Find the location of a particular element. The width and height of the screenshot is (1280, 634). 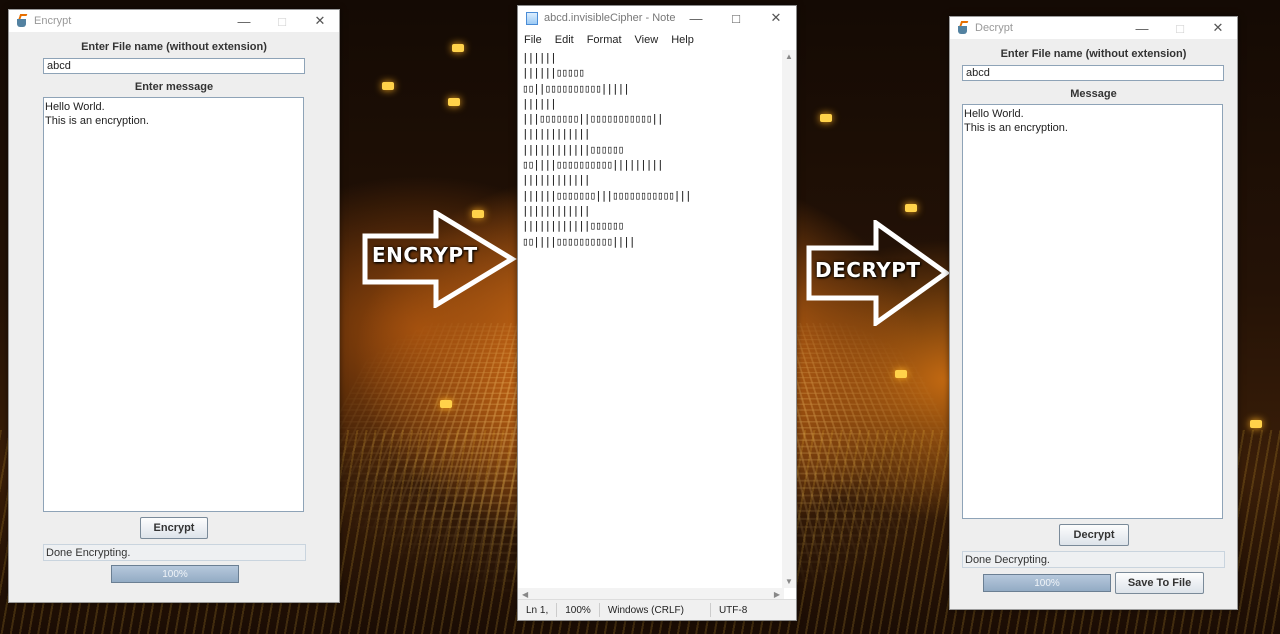

encoding: UTF-8 is located at coordinates (733, 610).